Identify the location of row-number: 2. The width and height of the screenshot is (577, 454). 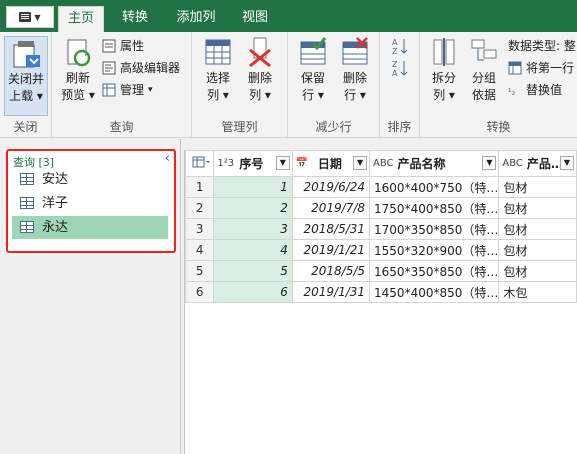
(199, 208).